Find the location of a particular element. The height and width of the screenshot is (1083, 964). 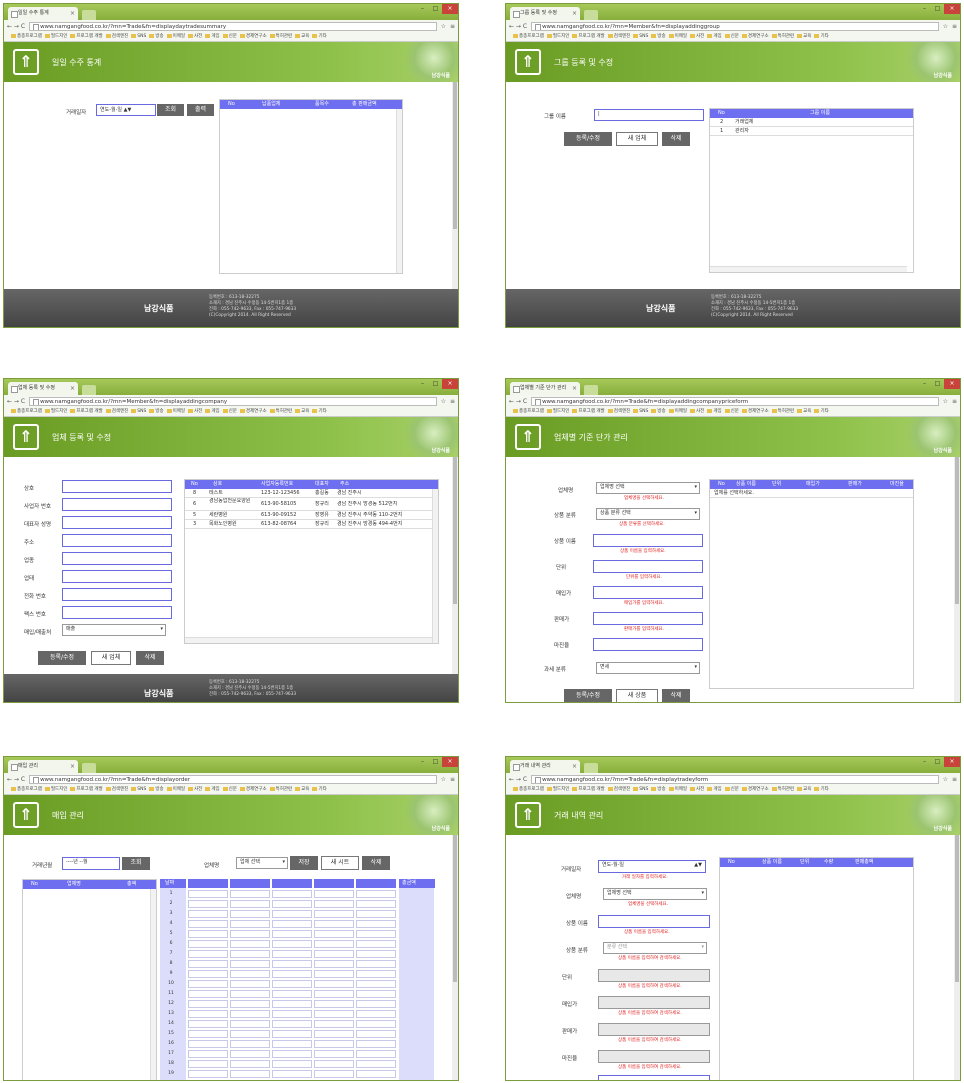

browser-tab: 일일 수주 통계 × is located at coordinates (43, 13).